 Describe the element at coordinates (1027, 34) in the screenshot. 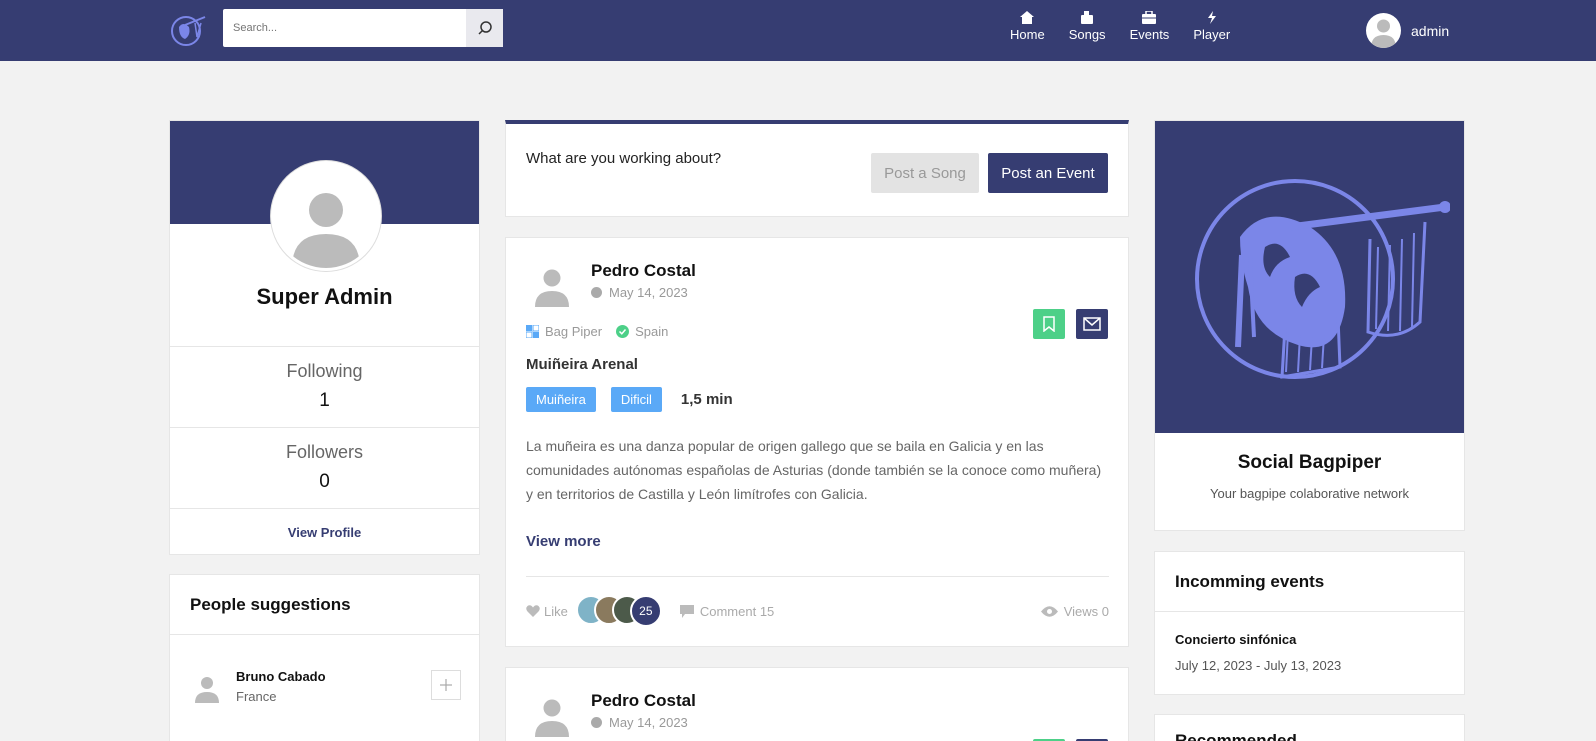

I see `nav-label: Home` at that location.